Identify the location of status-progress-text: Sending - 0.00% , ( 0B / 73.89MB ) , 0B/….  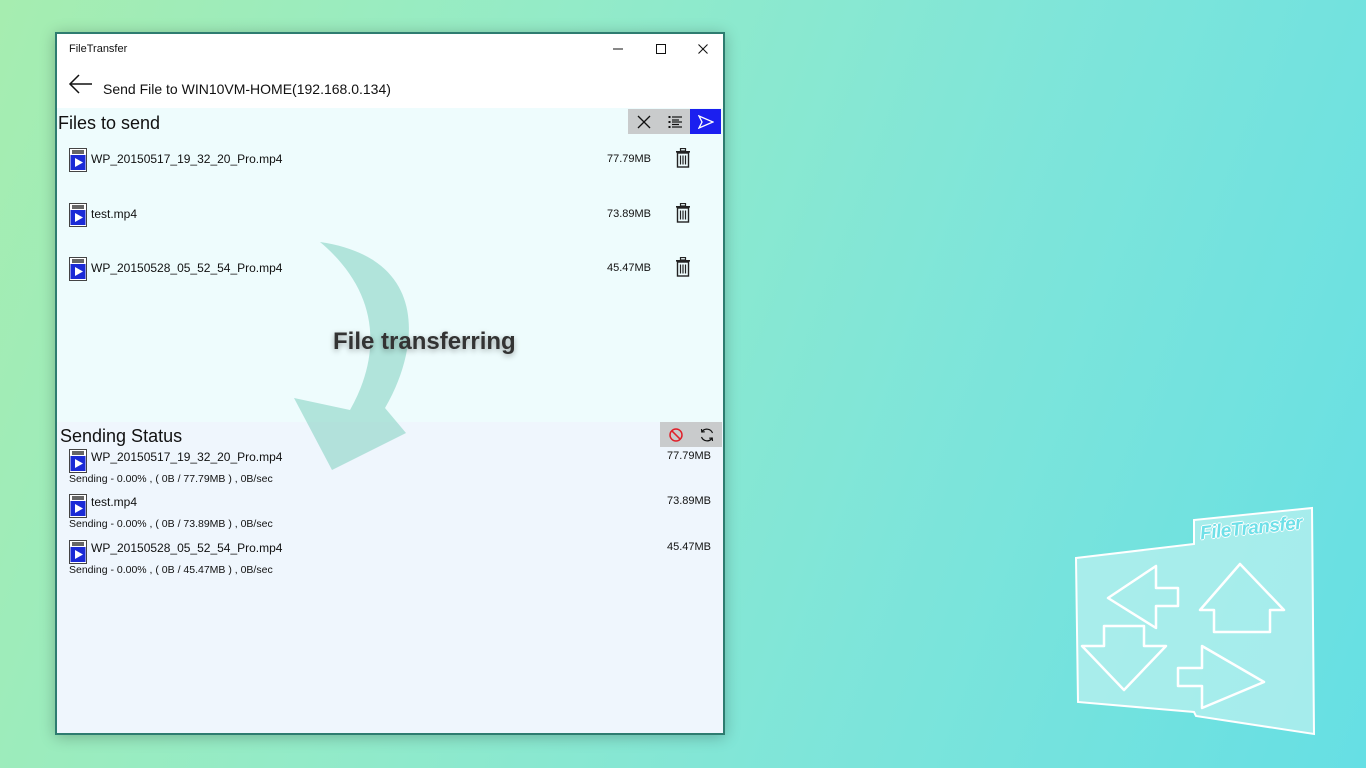
(171, 524).